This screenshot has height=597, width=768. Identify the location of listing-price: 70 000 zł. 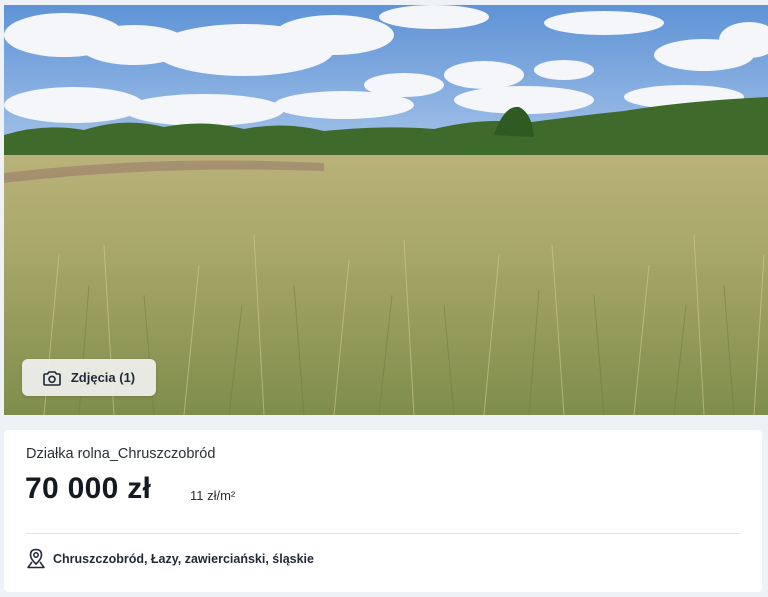
(88, 488).